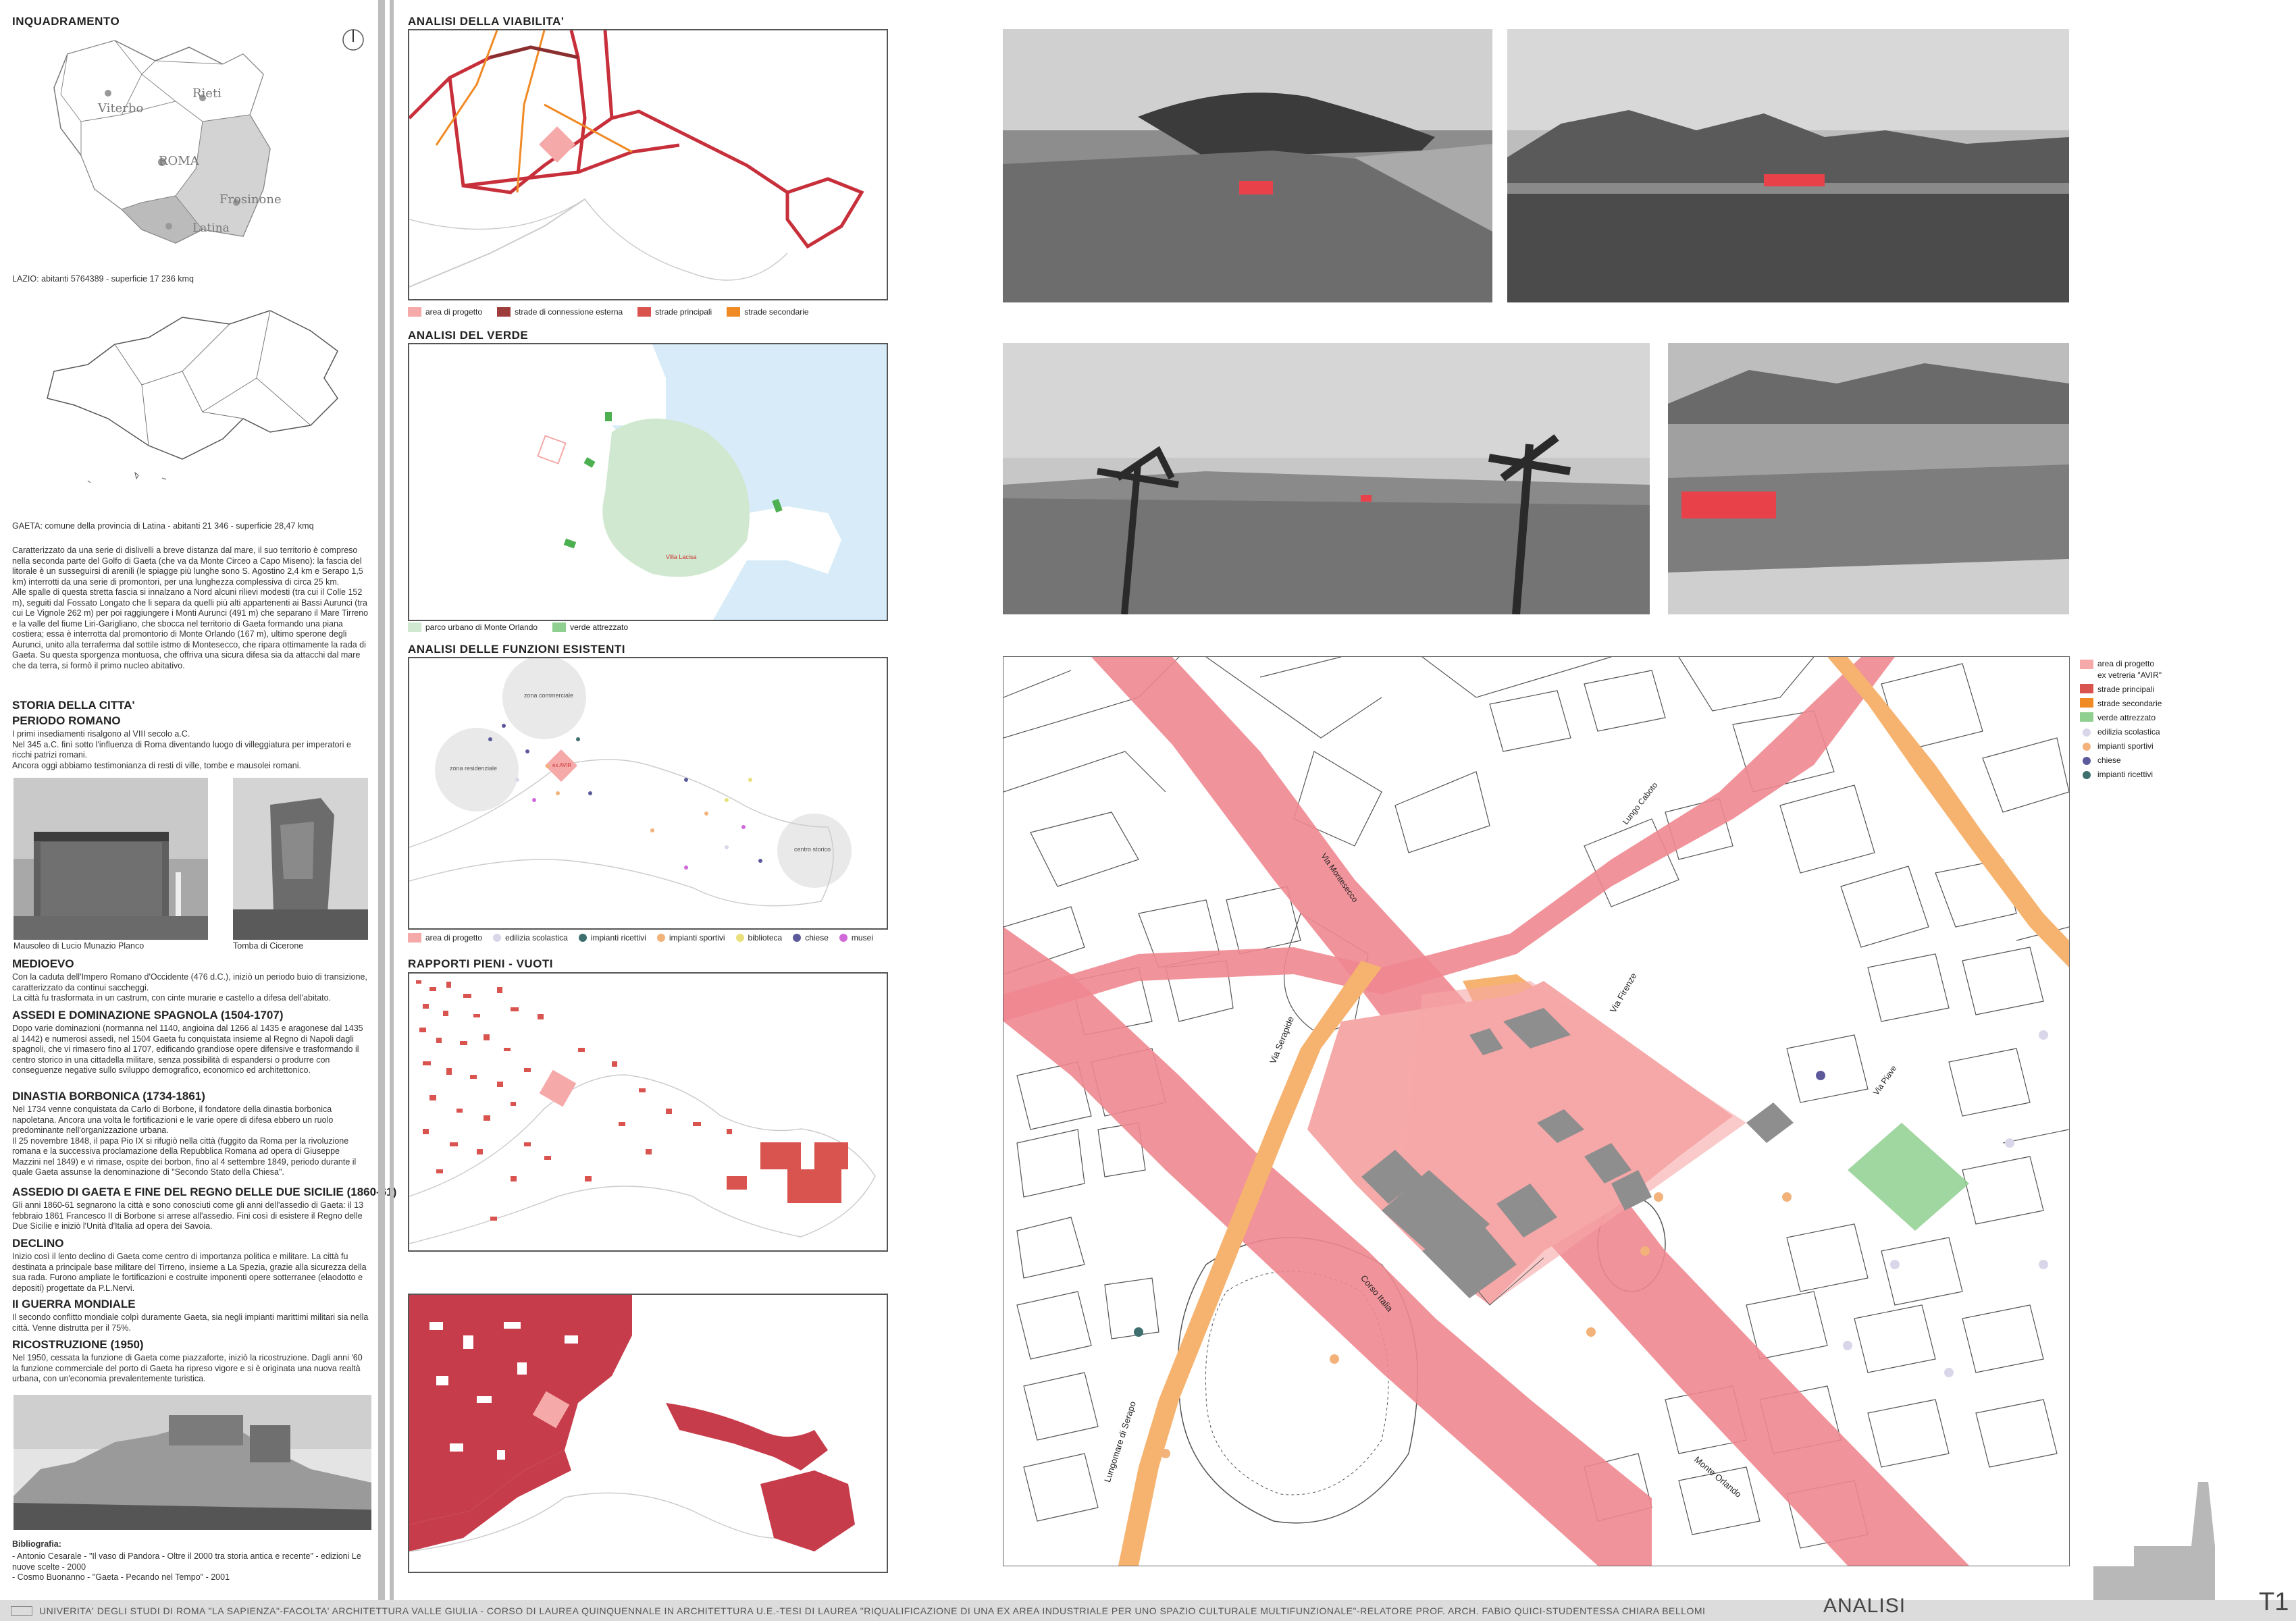 The image size is (2296, 1621). I want to click on legend-label: biblioteca, so click(765, 937).